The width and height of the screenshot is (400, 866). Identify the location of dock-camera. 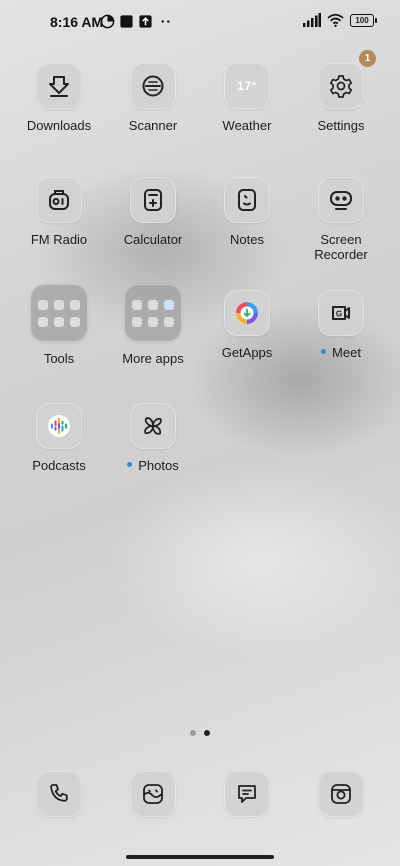
(341, 794).